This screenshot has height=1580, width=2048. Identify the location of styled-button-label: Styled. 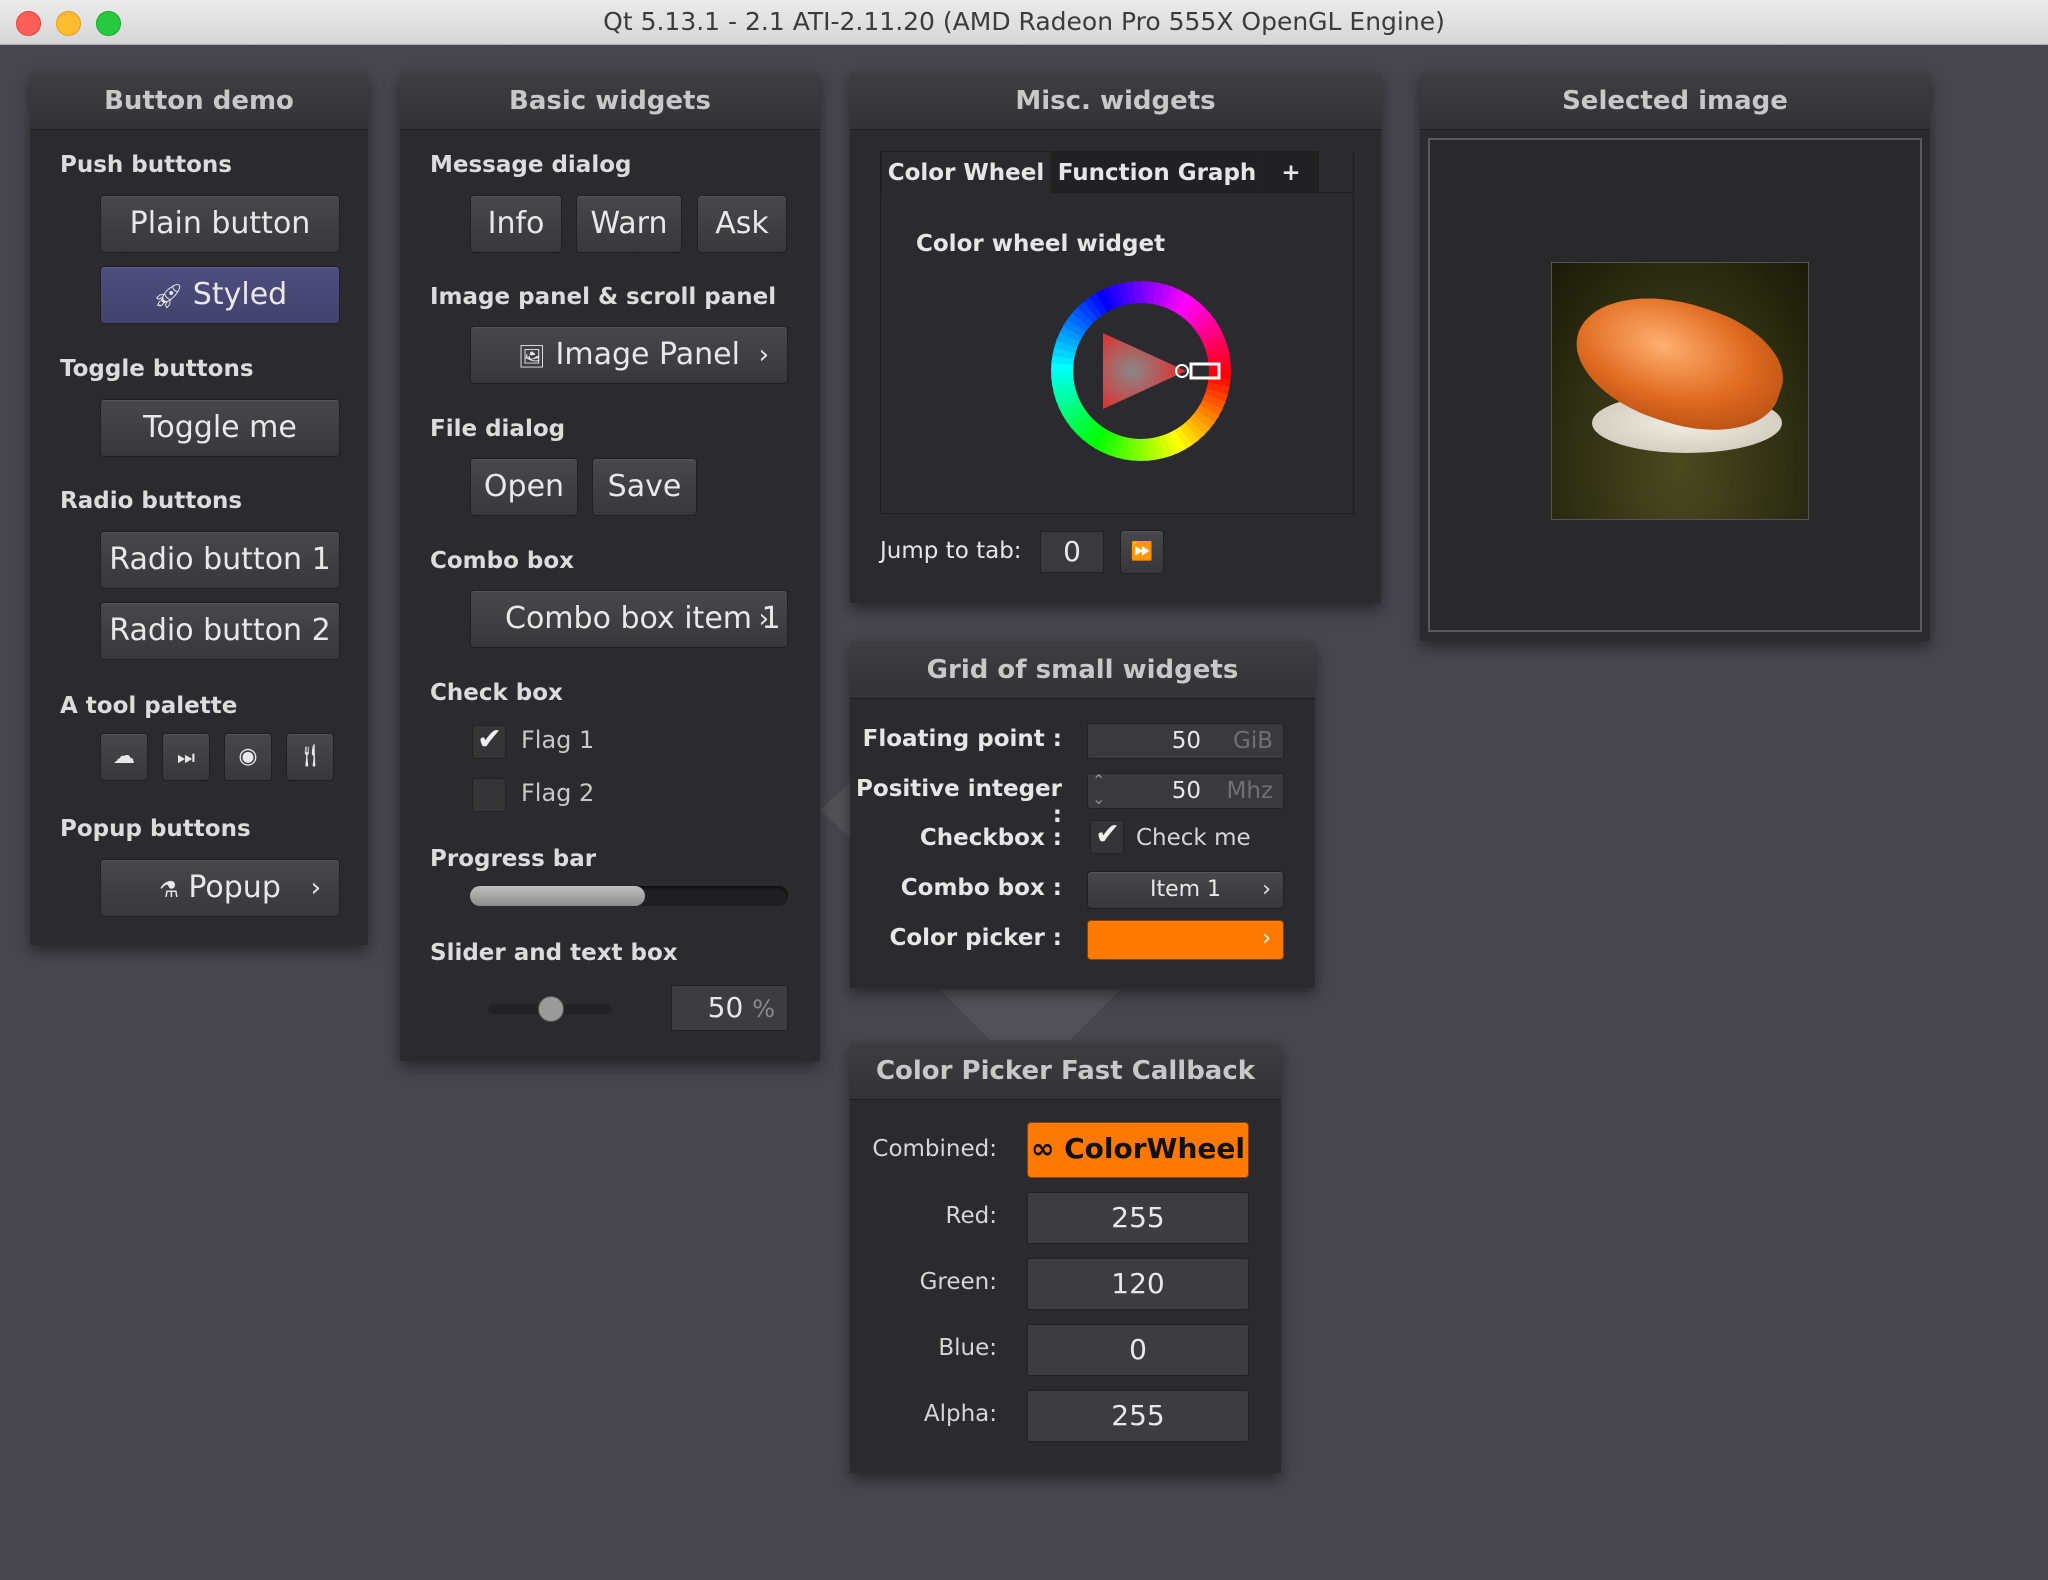
(240, 294).